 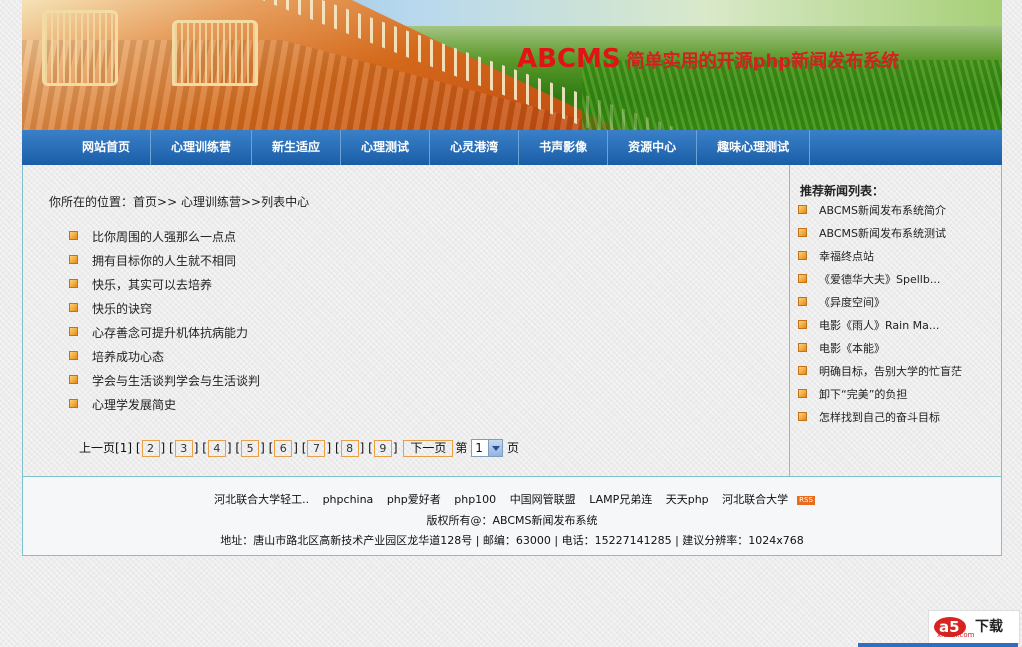 I want to click on next-page-button: 下一页, so click(x=428, y=448).